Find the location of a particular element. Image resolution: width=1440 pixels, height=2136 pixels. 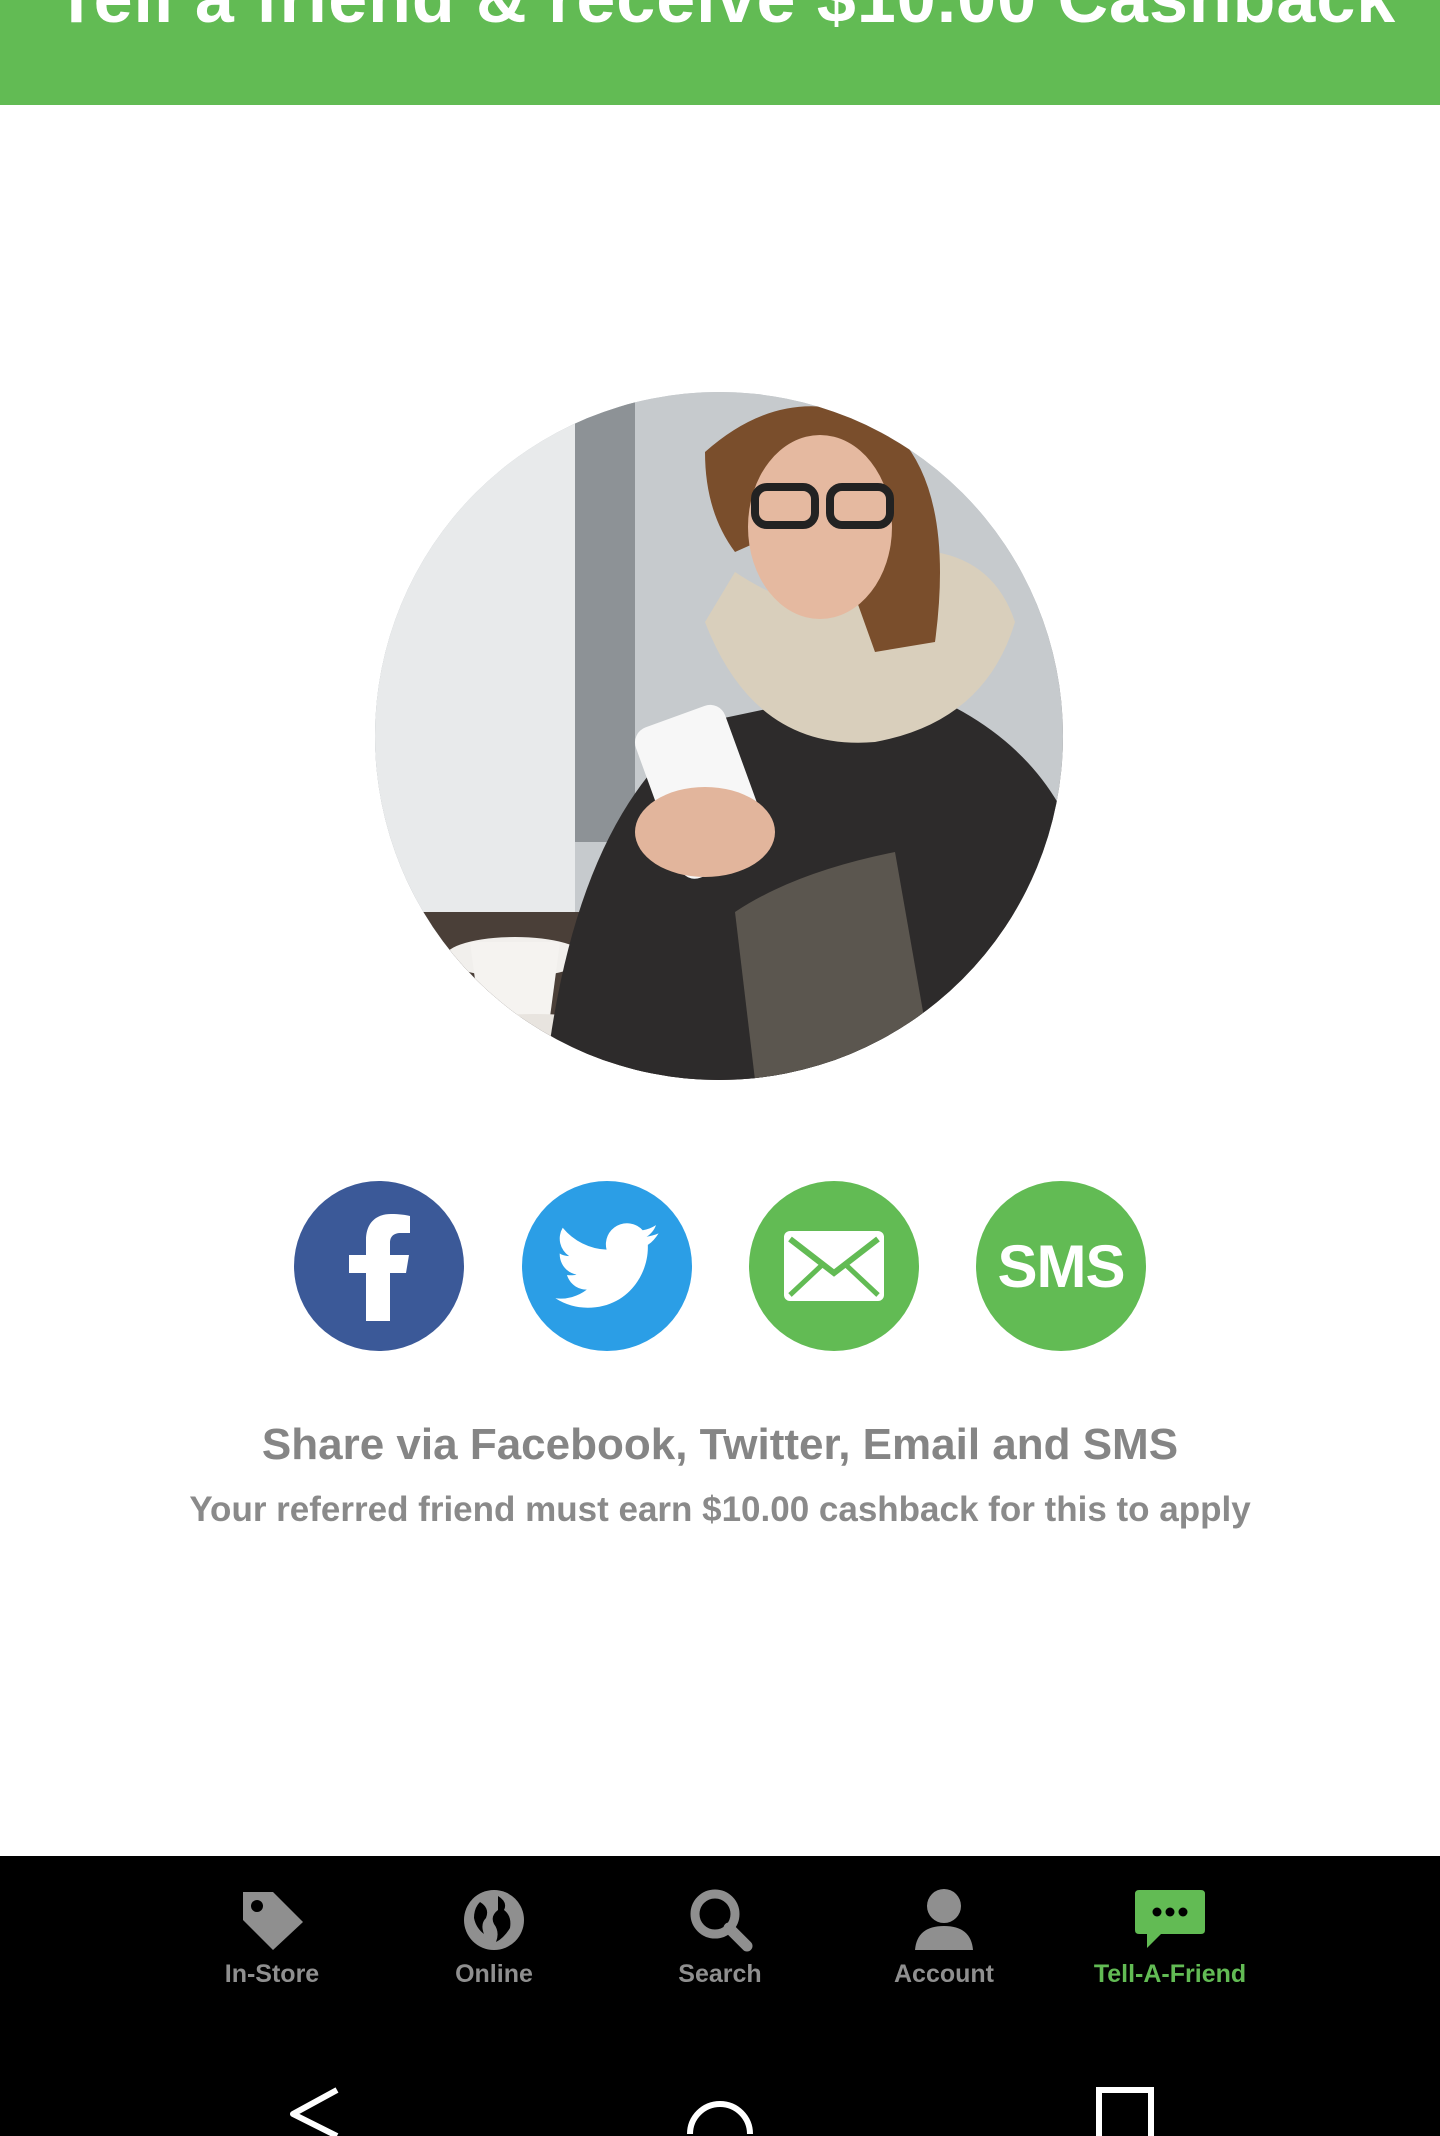

tab-label: Search is located at coordinates (720, 1974).